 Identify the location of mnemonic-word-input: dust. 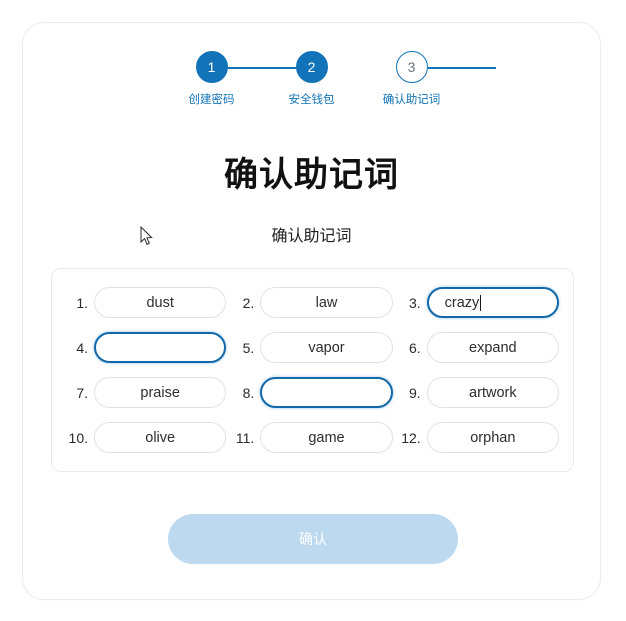
(160, 302).